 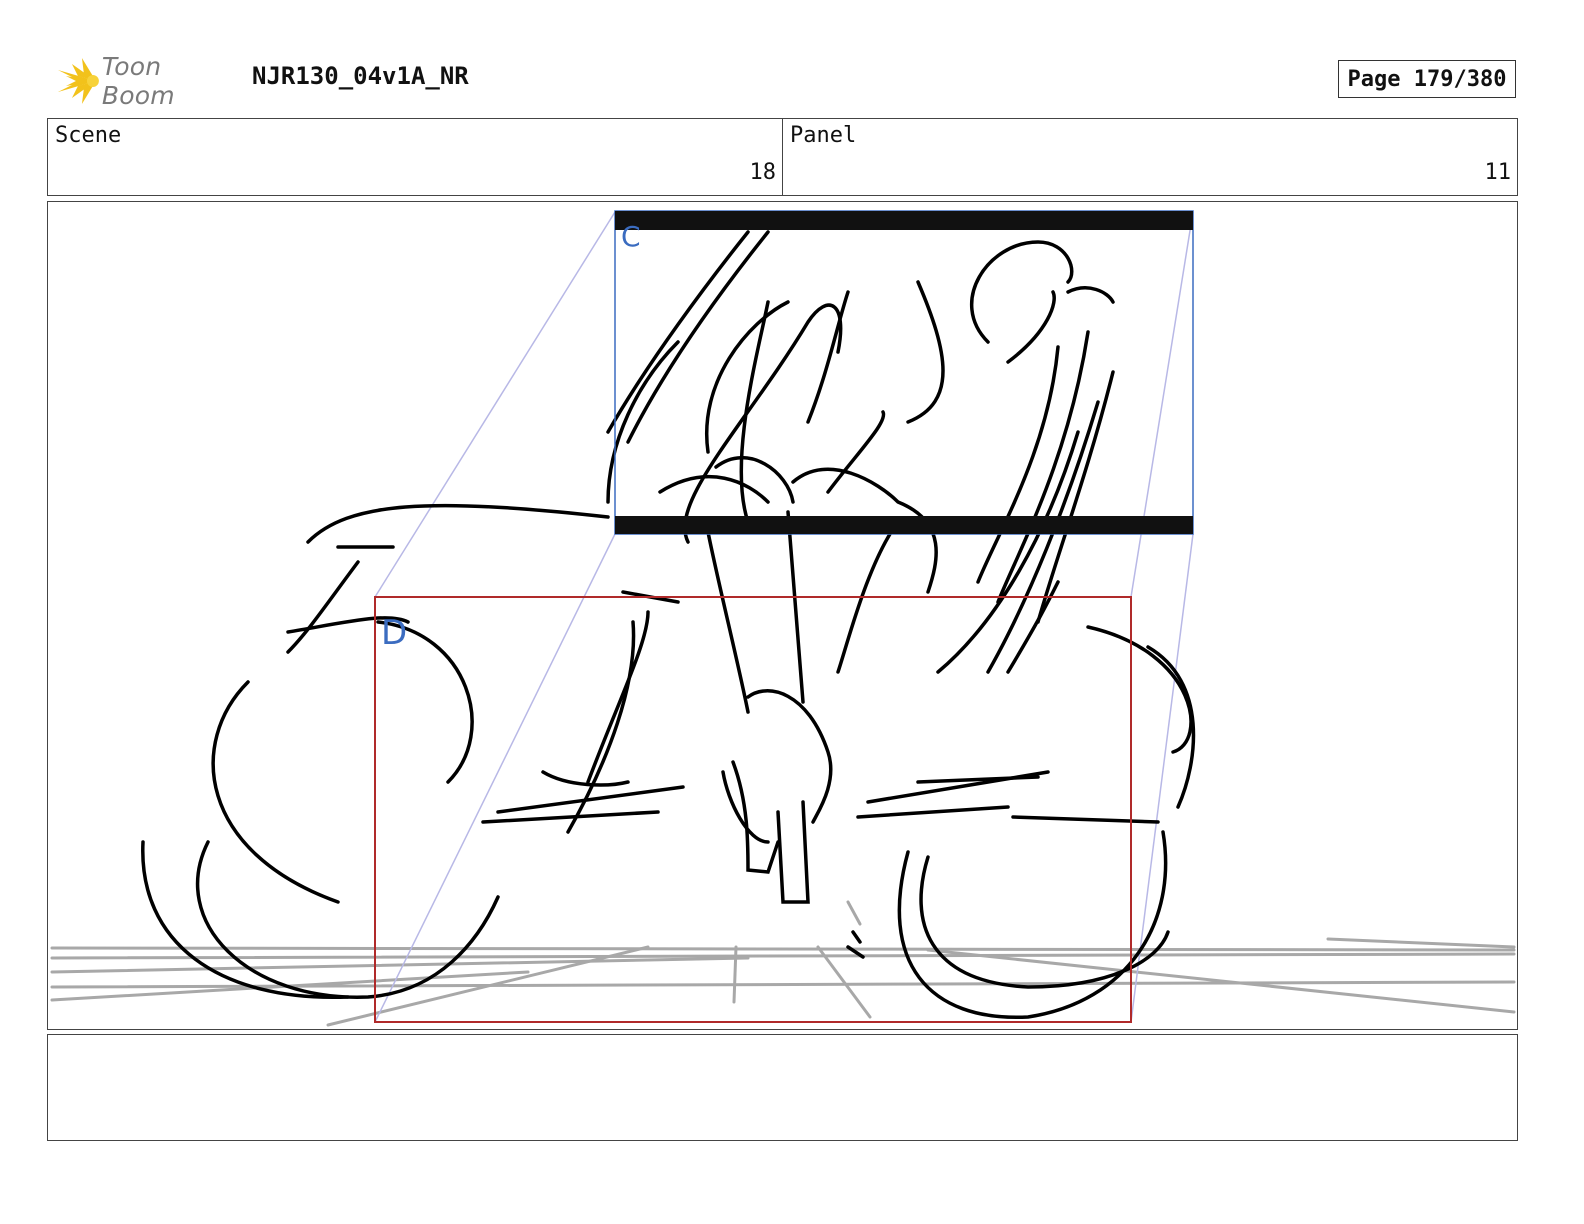 What do you see at coordinates (88, 135) in the screenshot?
I see `scene-label: Scene` at bounding box center [88, 135].